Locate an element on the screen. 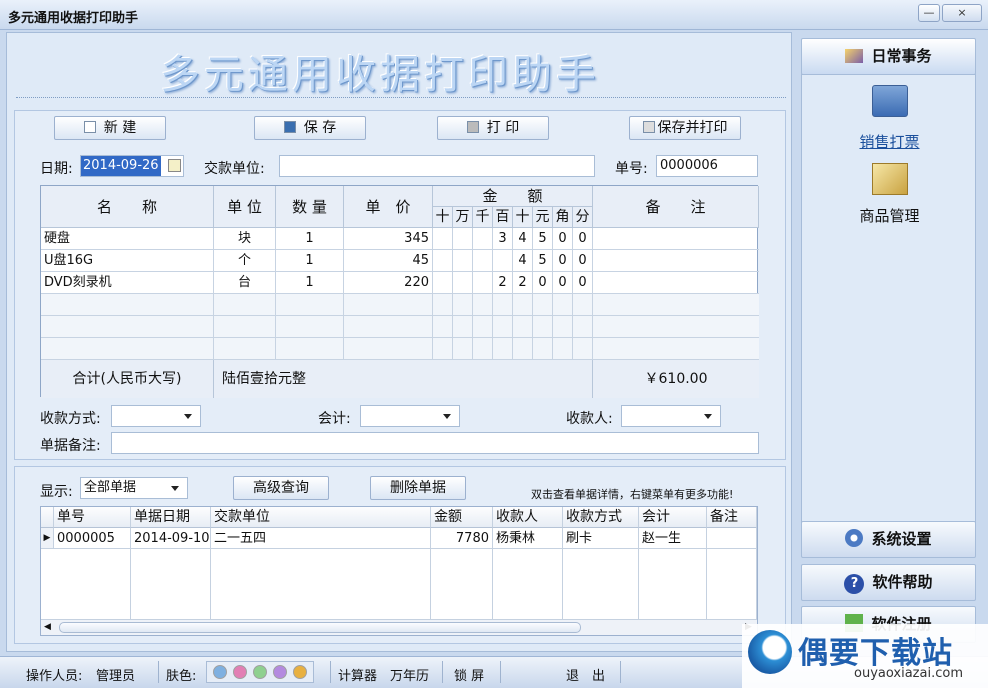  table-row: 硬盘块 1 345 3 4 5 0 0 is located at coordinates (400, 239).